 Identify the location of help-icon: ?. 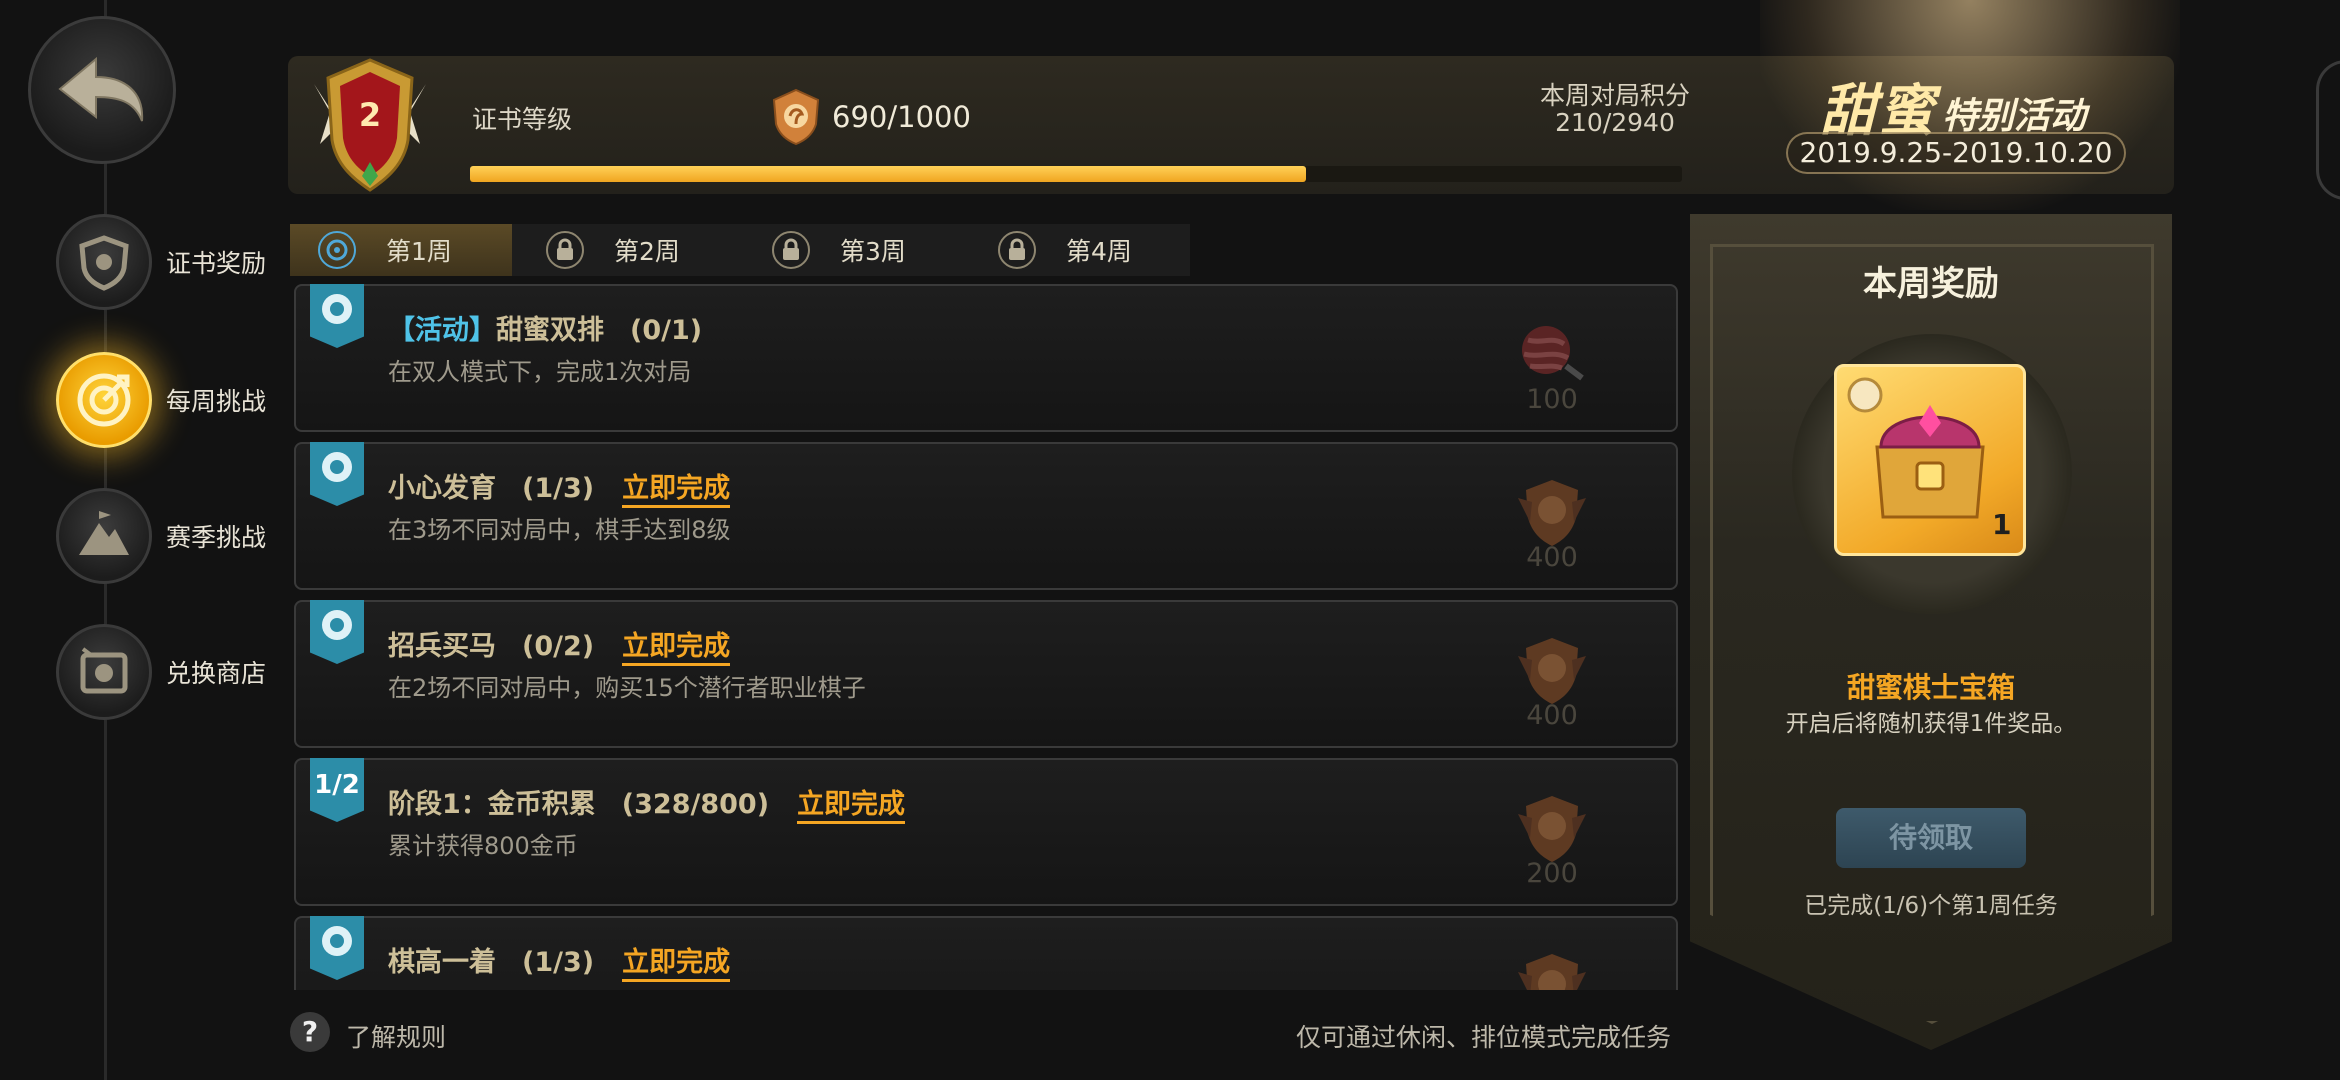
(310, 1032).